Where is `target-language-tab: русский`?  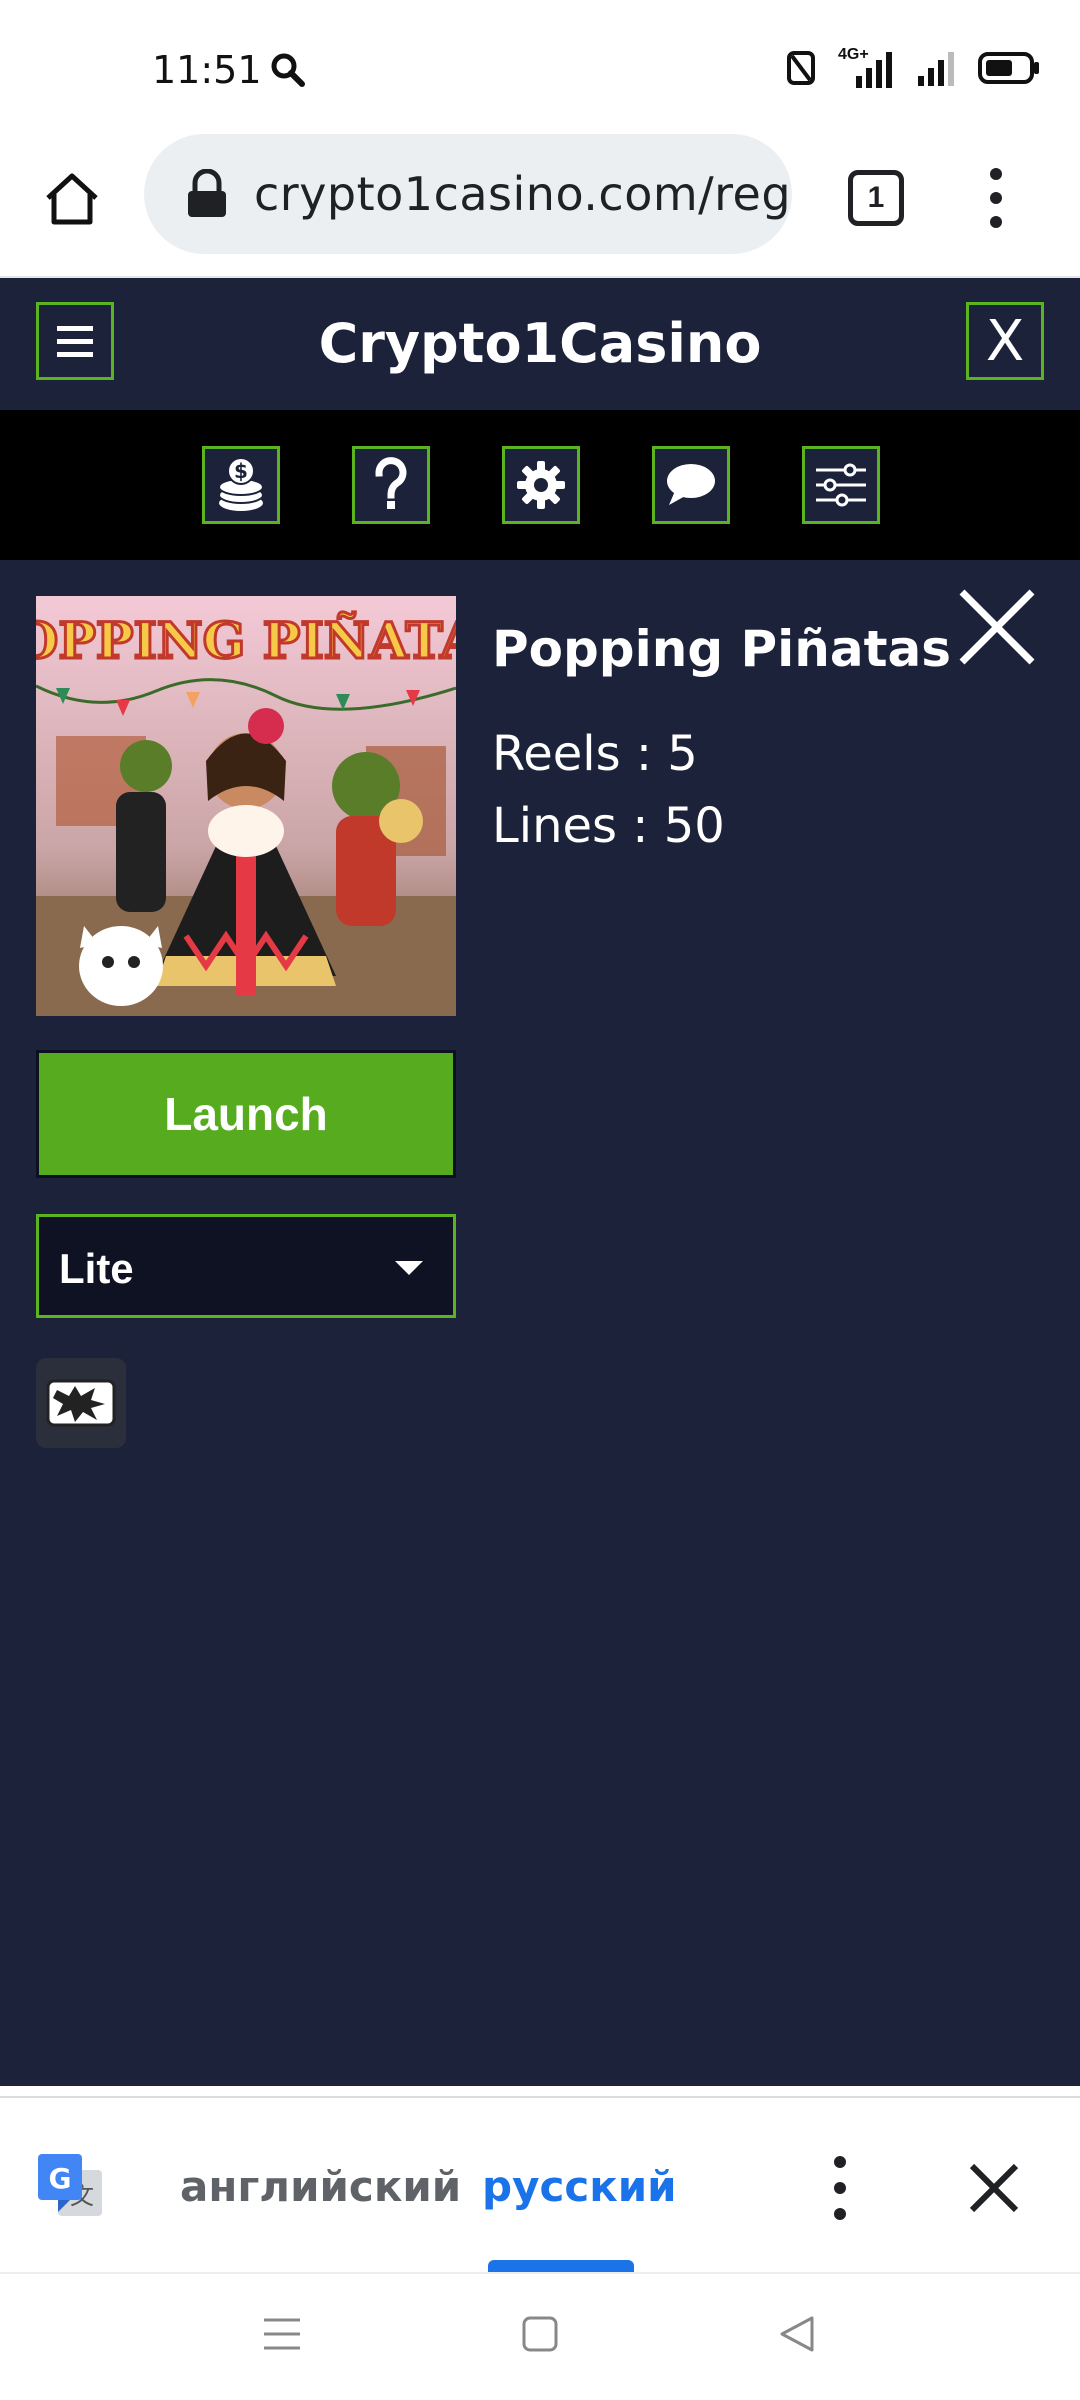 target-language-tab: русский is located at coordinates (579, 2186).